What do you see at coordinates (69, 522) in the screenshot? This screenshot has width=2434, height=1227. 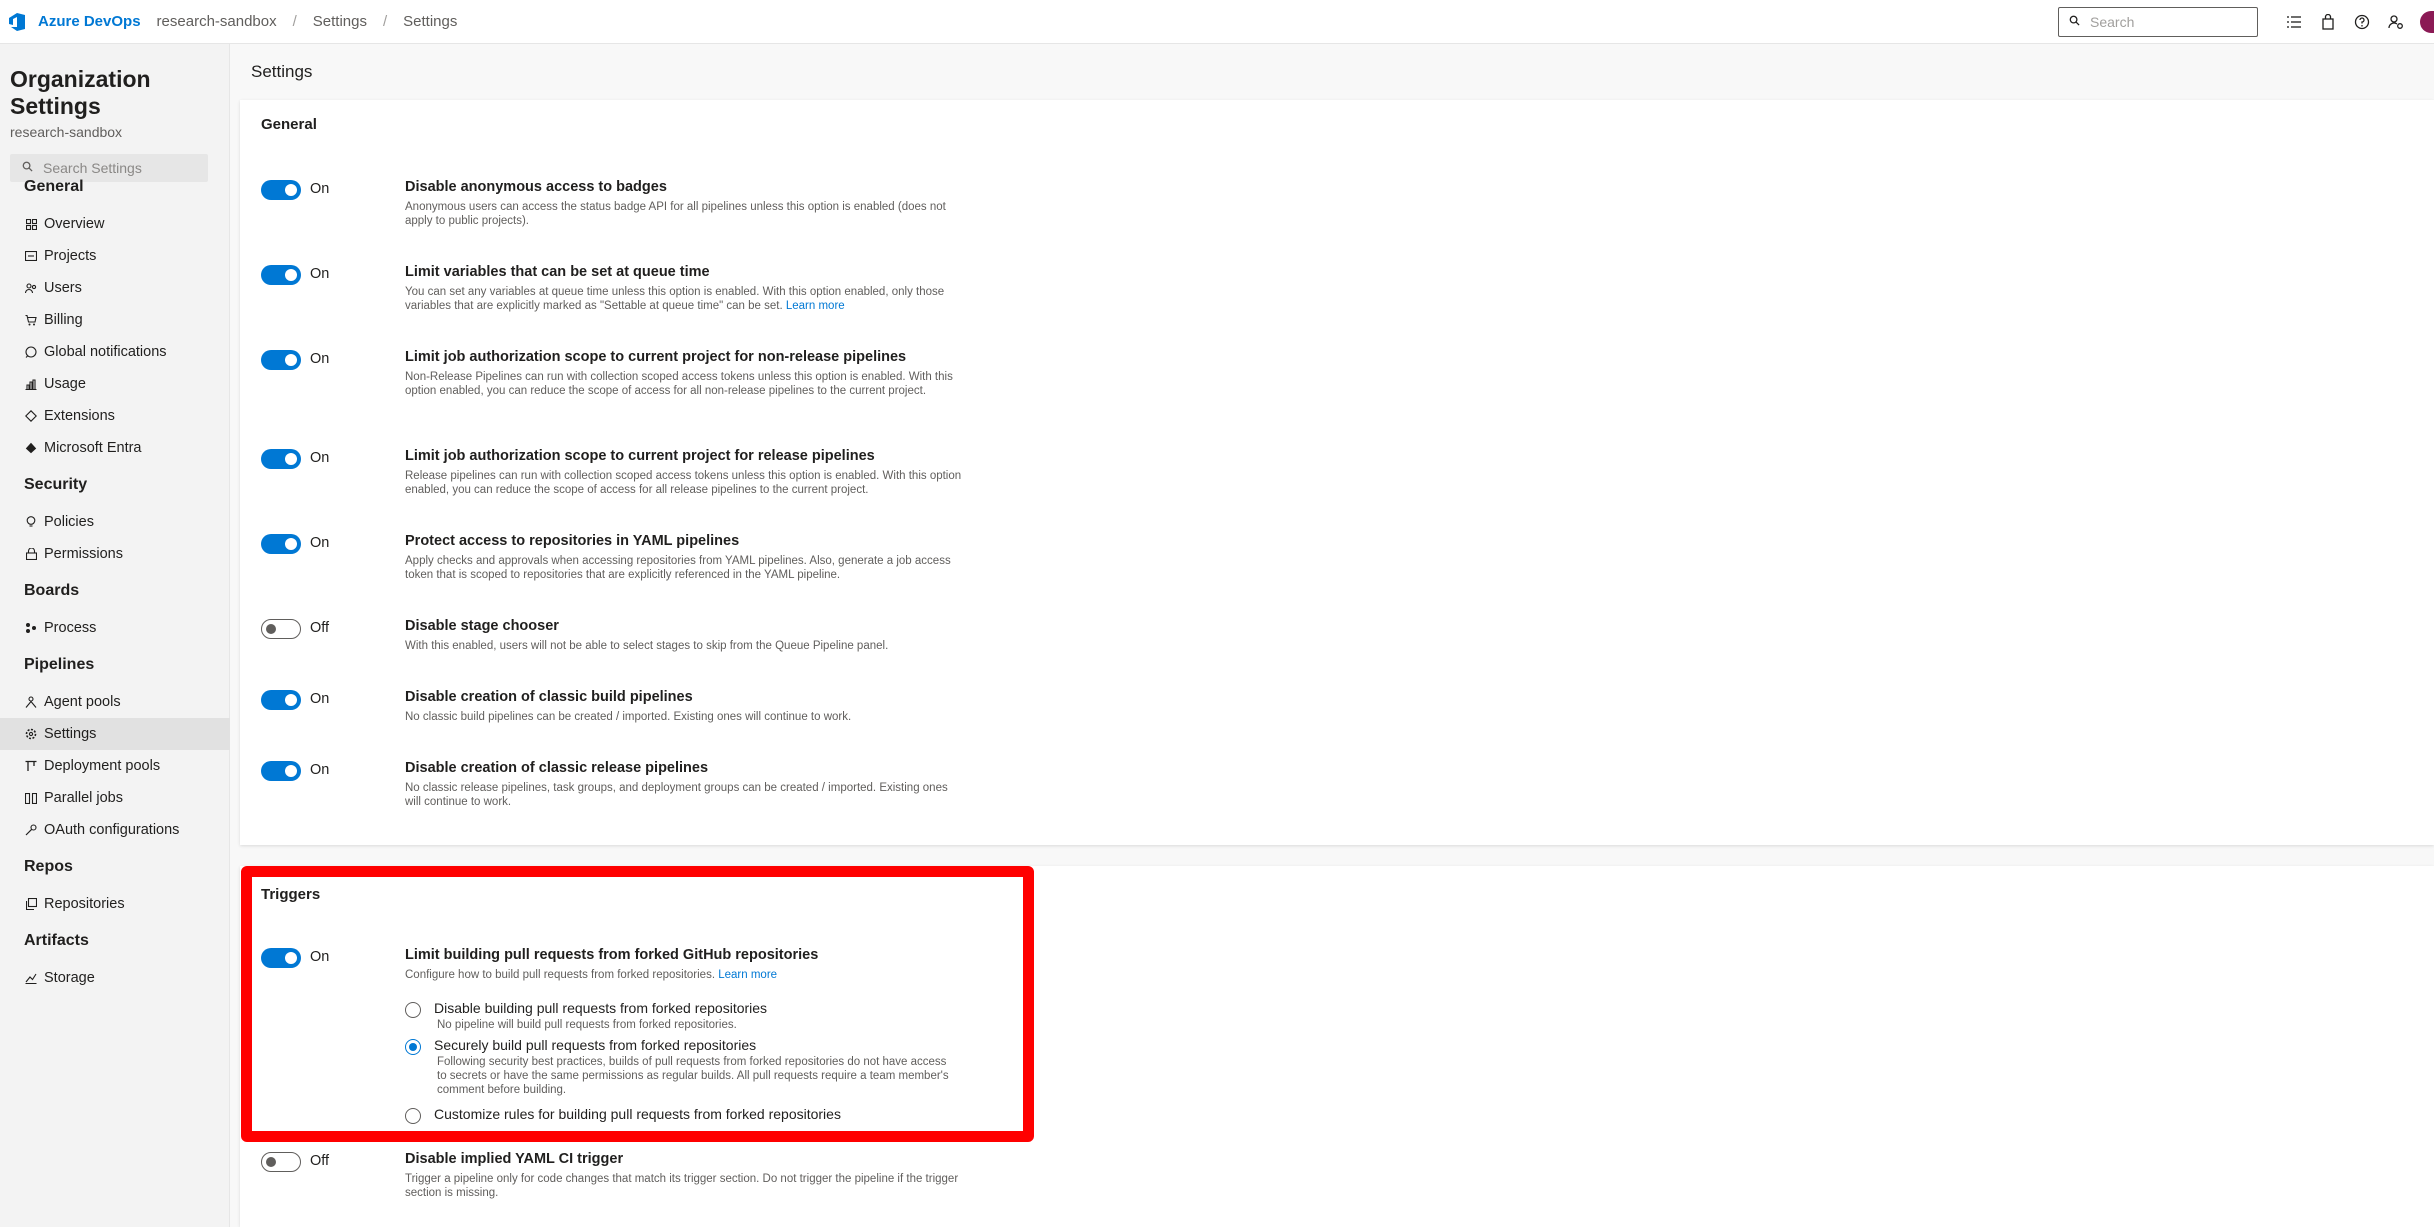 I see `sidebar-item-label: Policies` at bounding box center [69, 522].